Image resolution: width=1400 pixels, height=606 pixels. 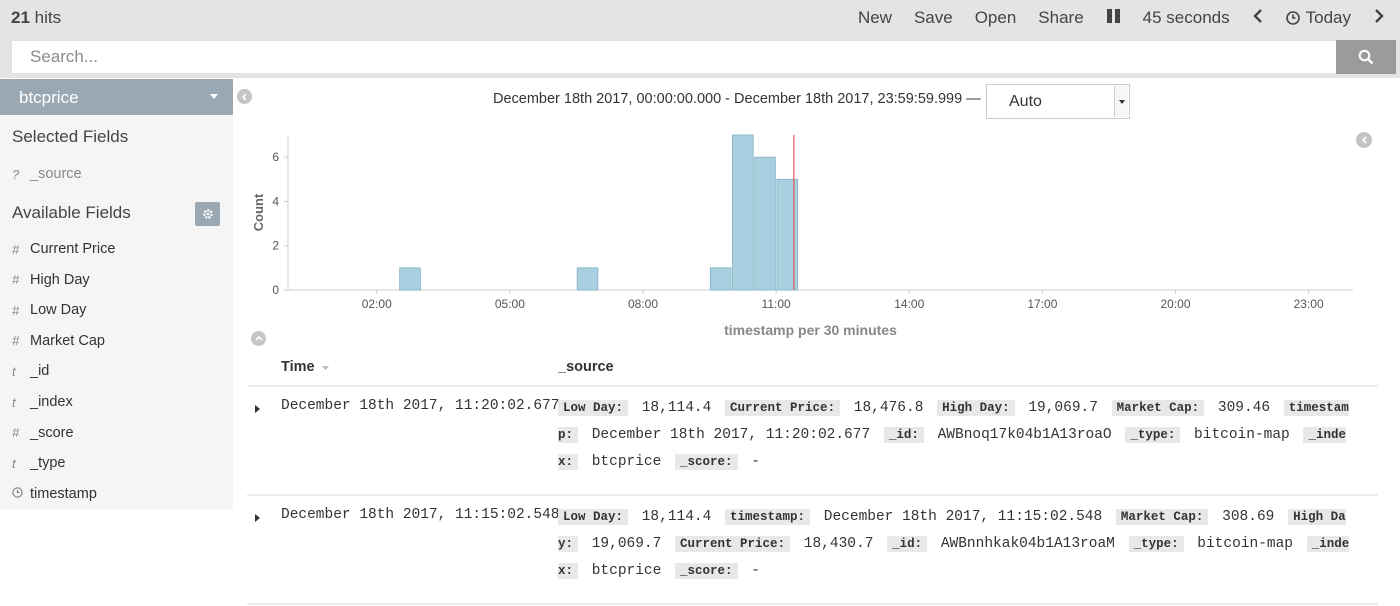 I want to click on new-button: New, so click(x=875, y=18).